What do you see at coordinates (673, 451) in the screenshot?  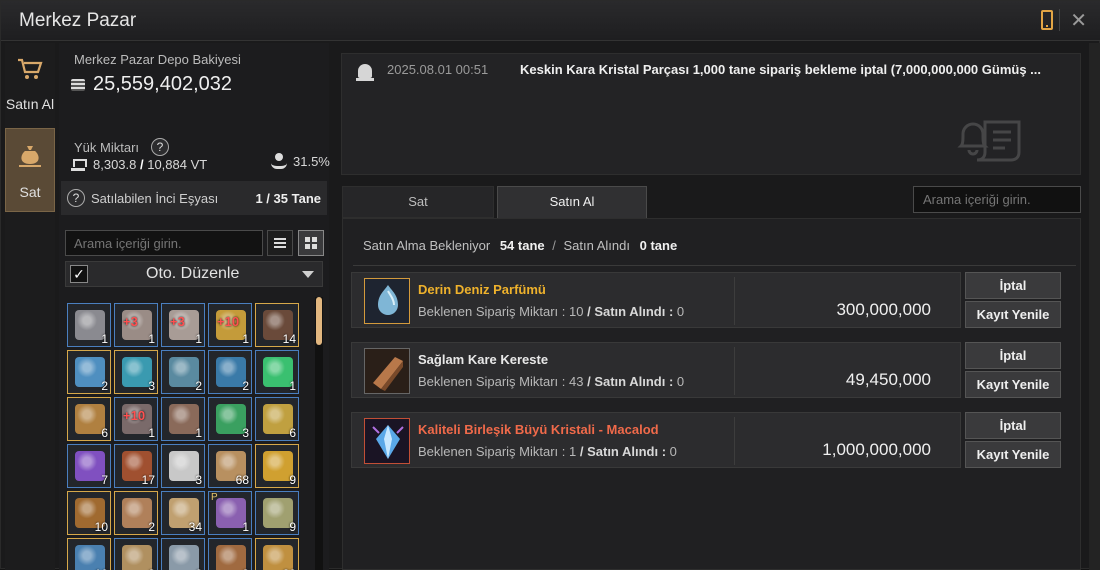 I see `bought-value: 0` at bounding box center [673, 451].